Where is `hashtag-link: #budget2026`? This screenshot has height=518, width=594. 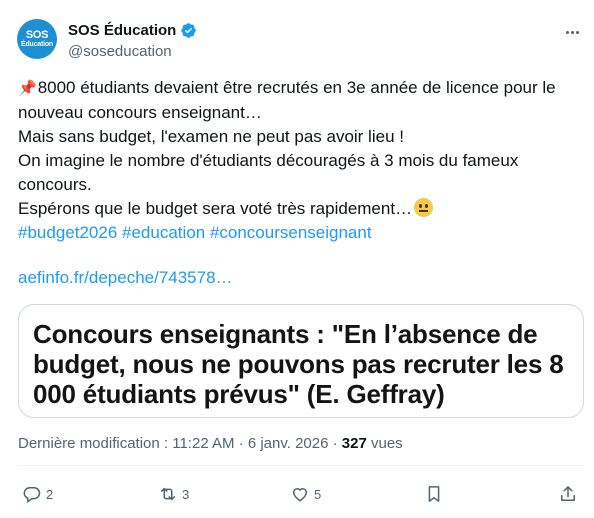 hashtag-link: #budget2026 is located at coordinates (67, 232).